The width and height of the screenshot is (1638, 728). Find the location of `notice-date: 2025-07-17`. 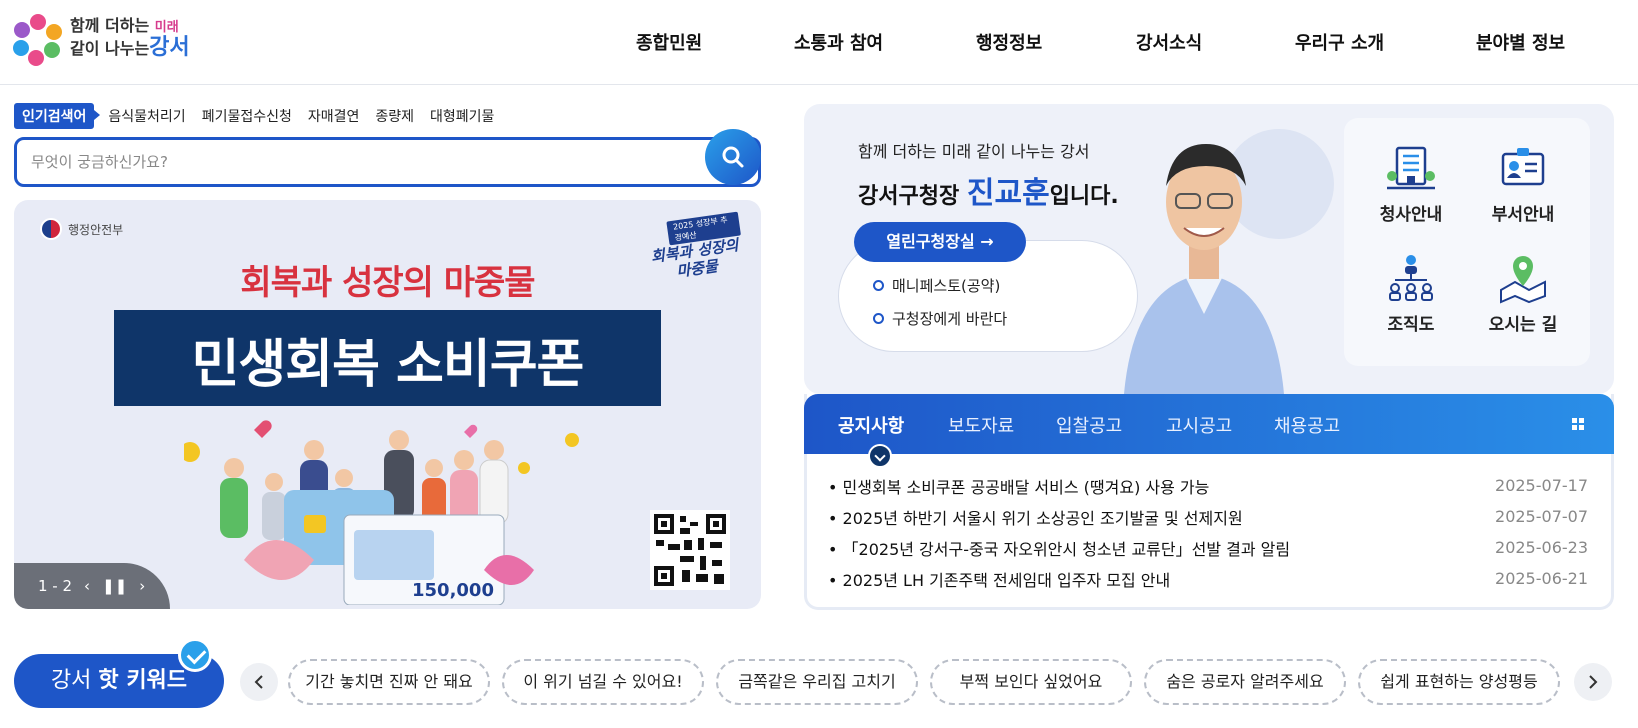

notice-date: 2025-07-17 is located at coordinates (1541, 485).